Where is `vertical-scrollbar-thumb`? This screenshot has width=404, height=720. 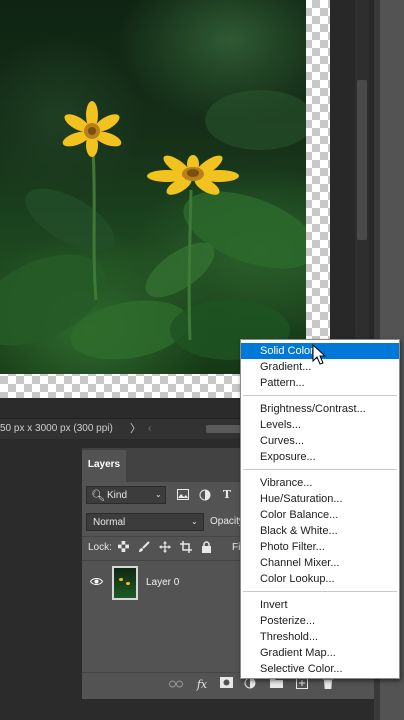 vertical-scrollbar-thumb is located at coordinates (362, 160).